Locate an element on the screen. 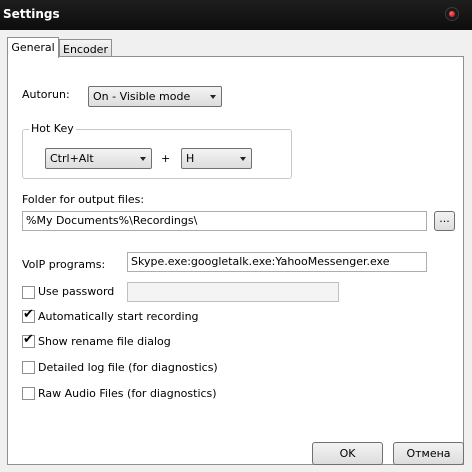  cancel-button: Отмена is located at coordinates (428, 453).